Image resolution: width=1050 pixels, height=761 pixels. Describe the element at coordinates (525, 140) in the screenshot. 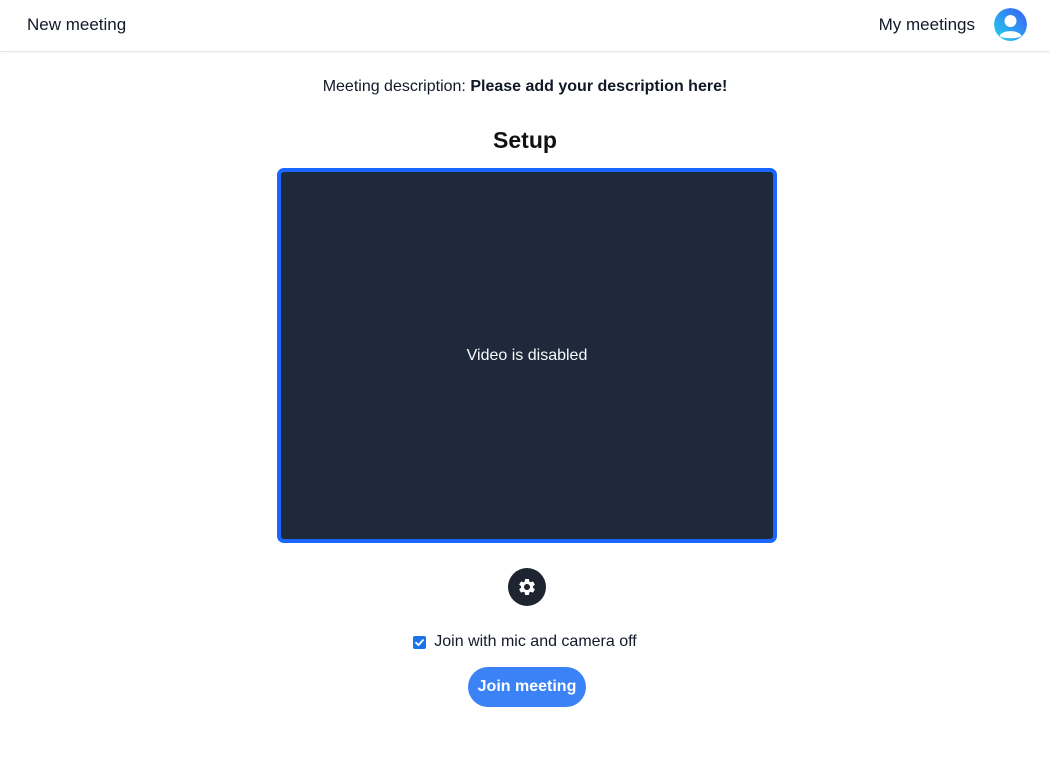

I see `setup-title: Setup` at that location.